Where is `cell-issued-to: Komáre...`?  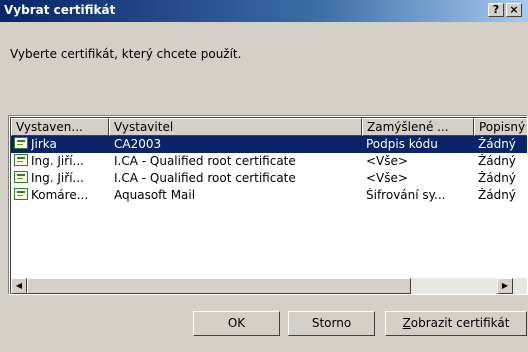 cell-issued-to: Komáre... is located at coordinates (60, 195).